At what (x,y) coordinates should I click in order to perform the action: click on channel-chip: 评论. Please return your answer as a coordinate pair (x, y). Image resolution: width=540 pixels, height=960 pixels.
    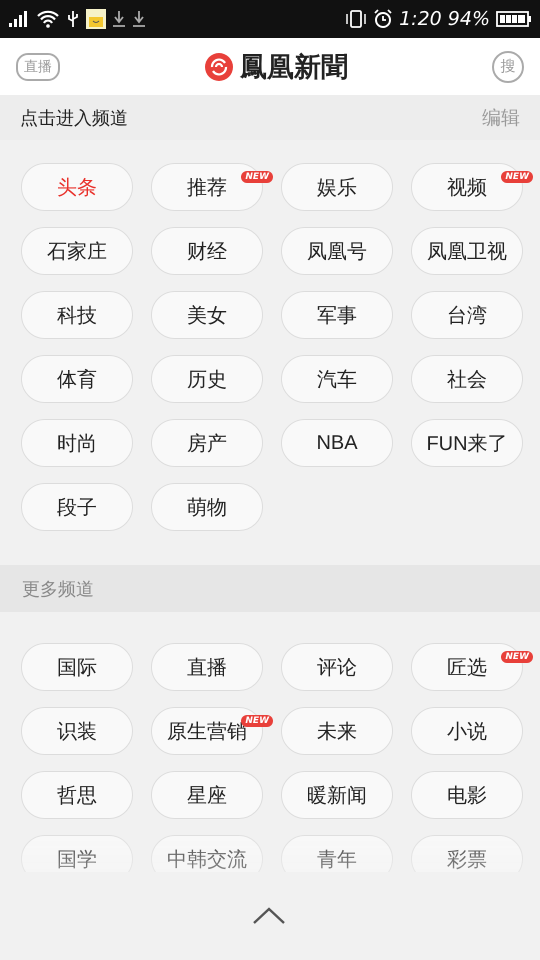
    Looking at the image, I should click on (337, 667).